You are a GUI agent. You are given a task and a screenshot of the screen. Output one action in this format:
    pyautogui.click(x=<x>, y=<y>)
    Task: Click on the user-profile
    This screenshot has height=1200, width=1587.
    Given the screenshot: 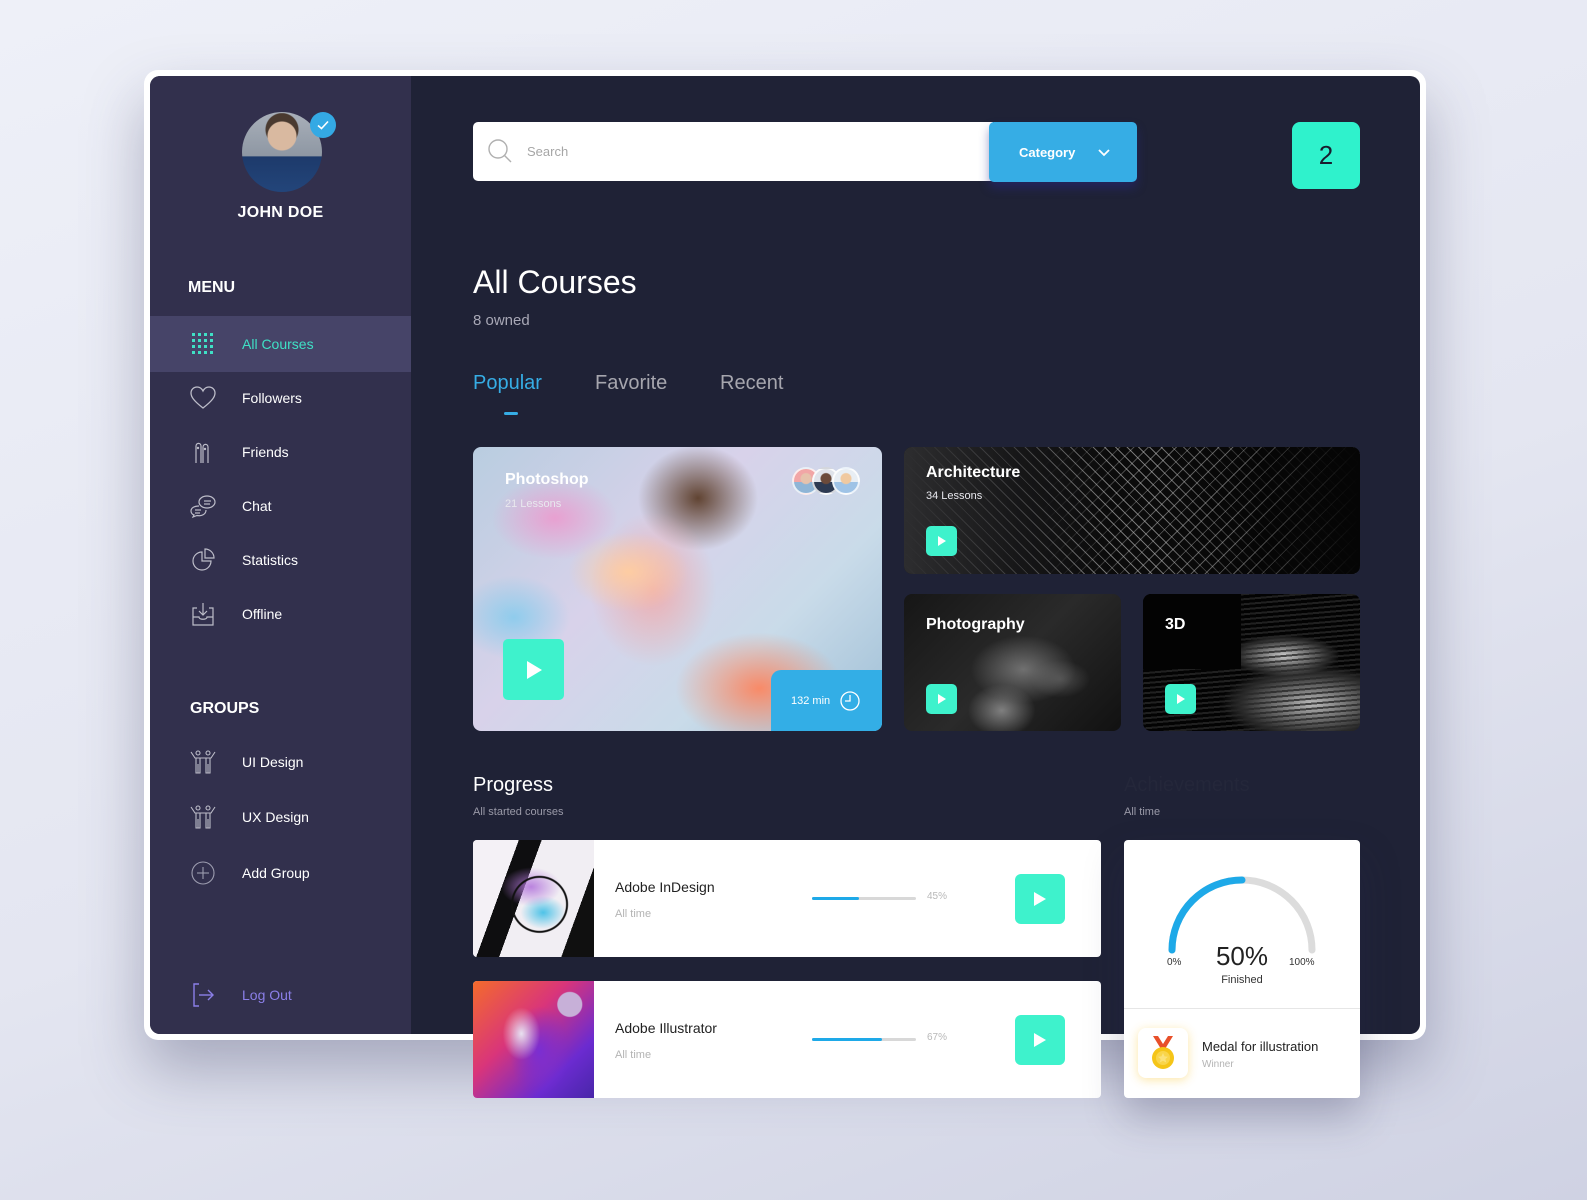 What is the action you would take?
    pyautogui.click(x=289, y=153)
    